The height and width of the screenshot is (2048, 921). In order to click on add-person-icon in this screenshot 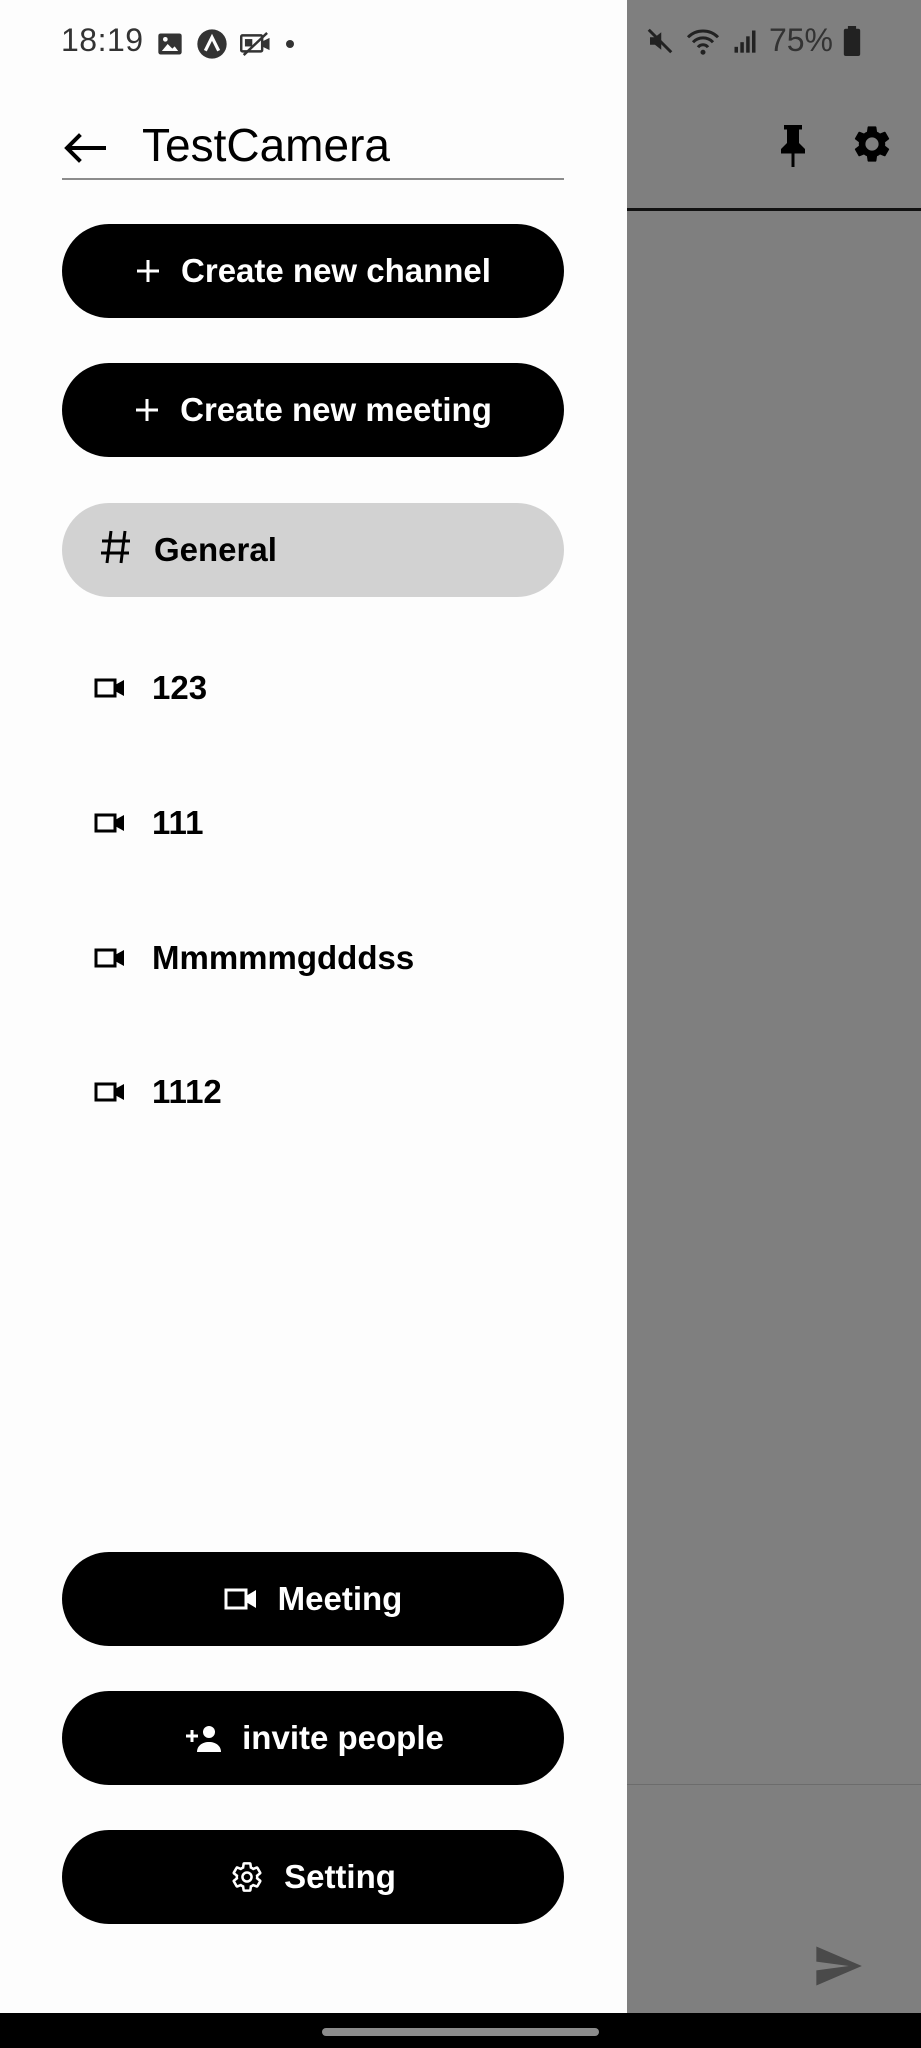, I will do `click(202, 1738)`.